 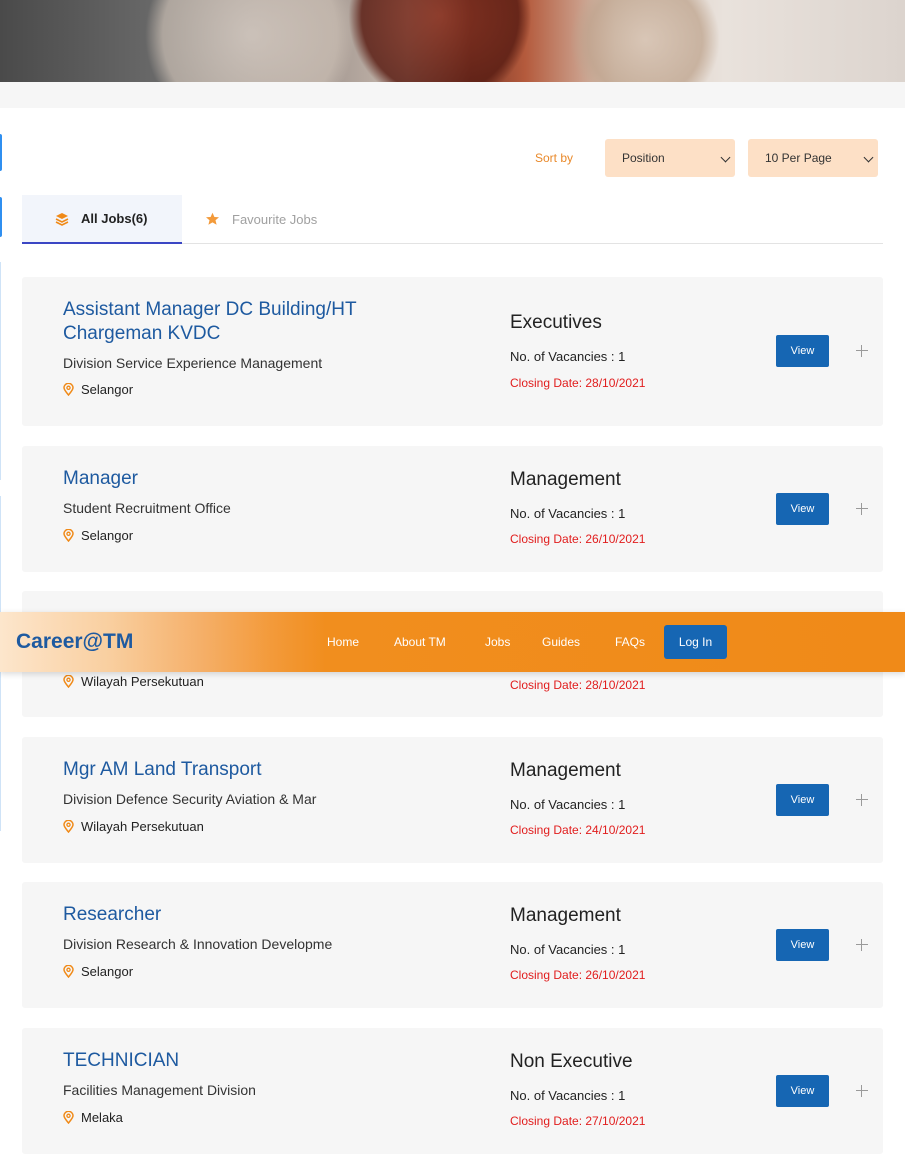 What do you see at coordinates (452, 219) in the screenshot?
I see `job-tabs: All Jobs(6) Favourite Jobs` at bounding box center [452, 219].